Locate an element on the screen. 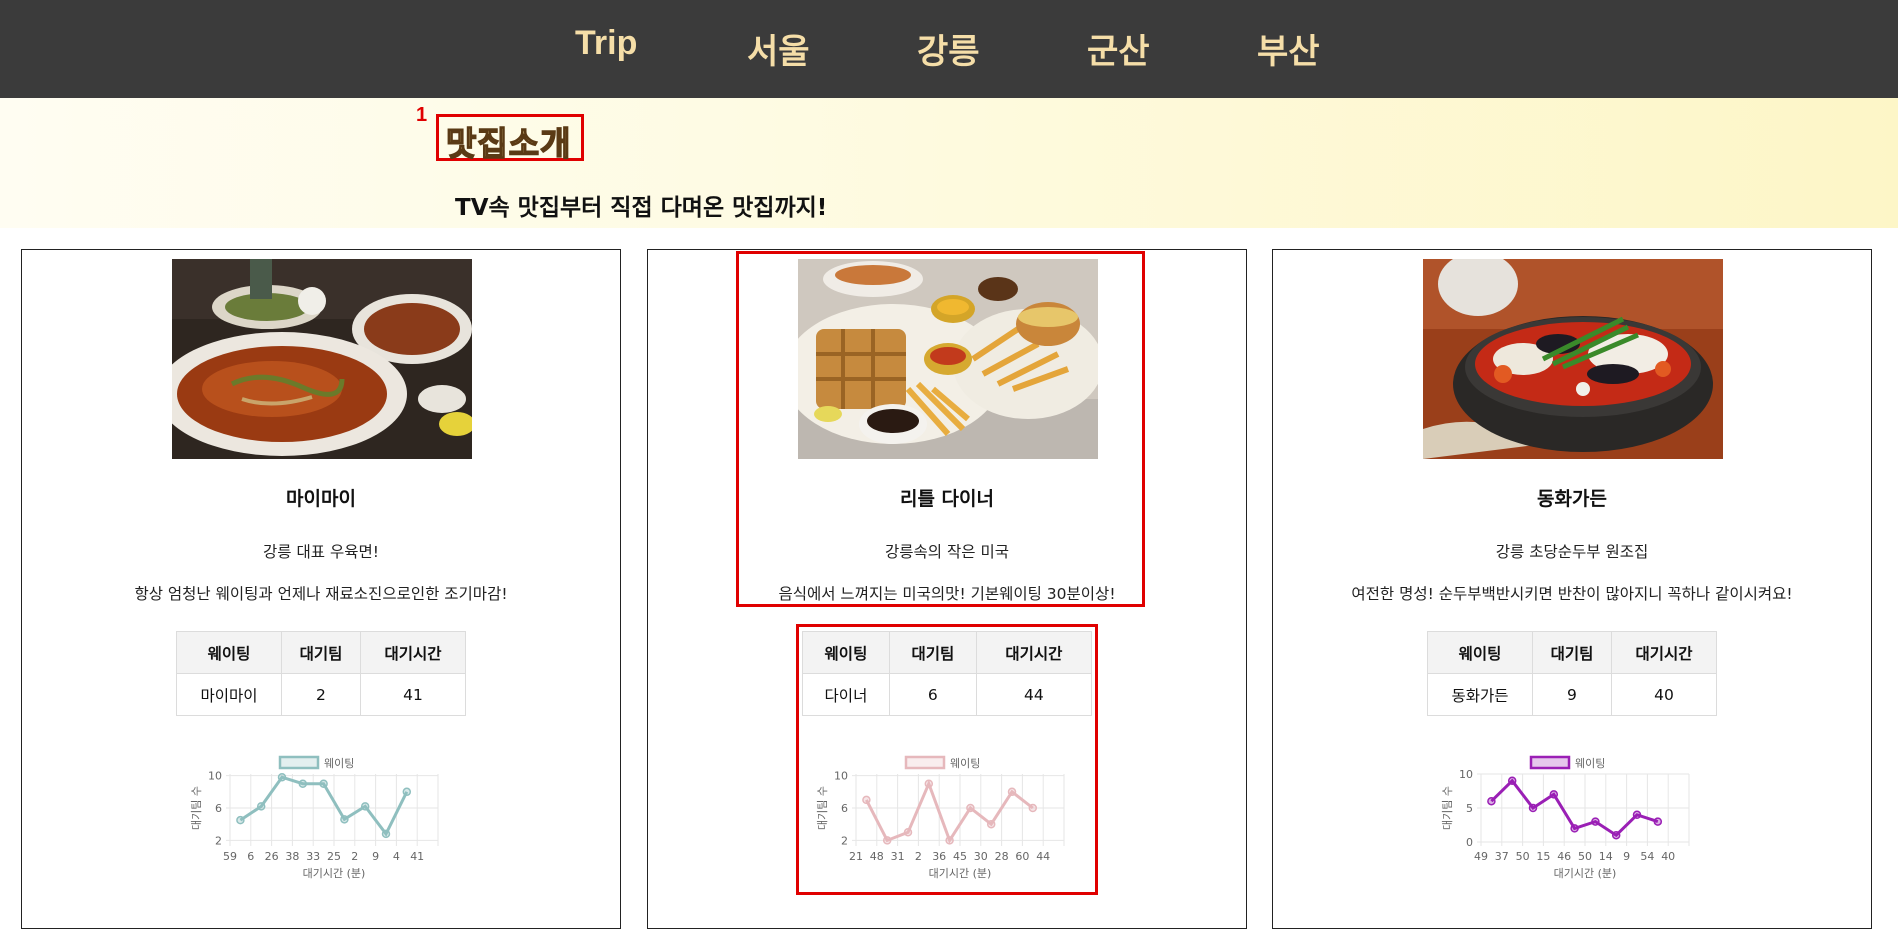 This screenshot has height=933, width=1898. page-title: 맛집소개 is located at coordinates (508, 143).